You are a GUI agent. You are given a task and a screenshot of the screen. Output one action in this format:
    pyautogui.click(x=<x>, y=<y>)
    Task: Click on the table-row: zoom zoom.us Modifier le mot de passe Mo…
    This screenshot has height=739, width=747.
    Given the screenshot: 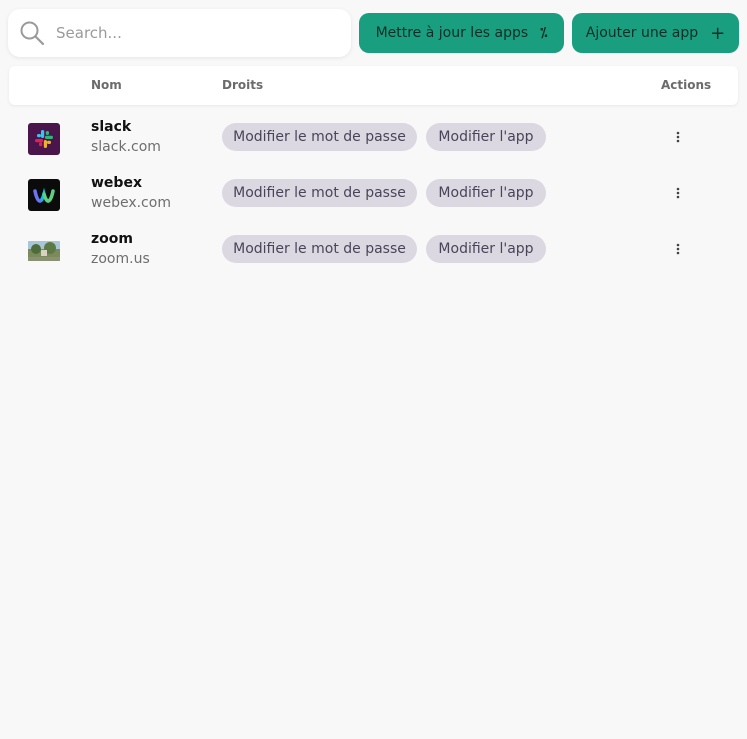 What is the action you would take?
    pyautogui.click(x=373, y=257)
    